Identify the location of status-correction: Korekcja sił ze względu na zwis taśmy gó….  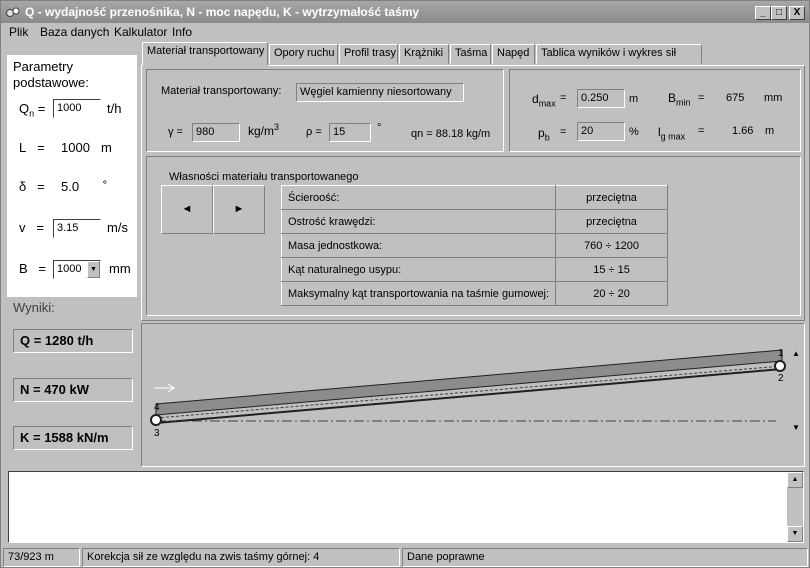
(241, 557).